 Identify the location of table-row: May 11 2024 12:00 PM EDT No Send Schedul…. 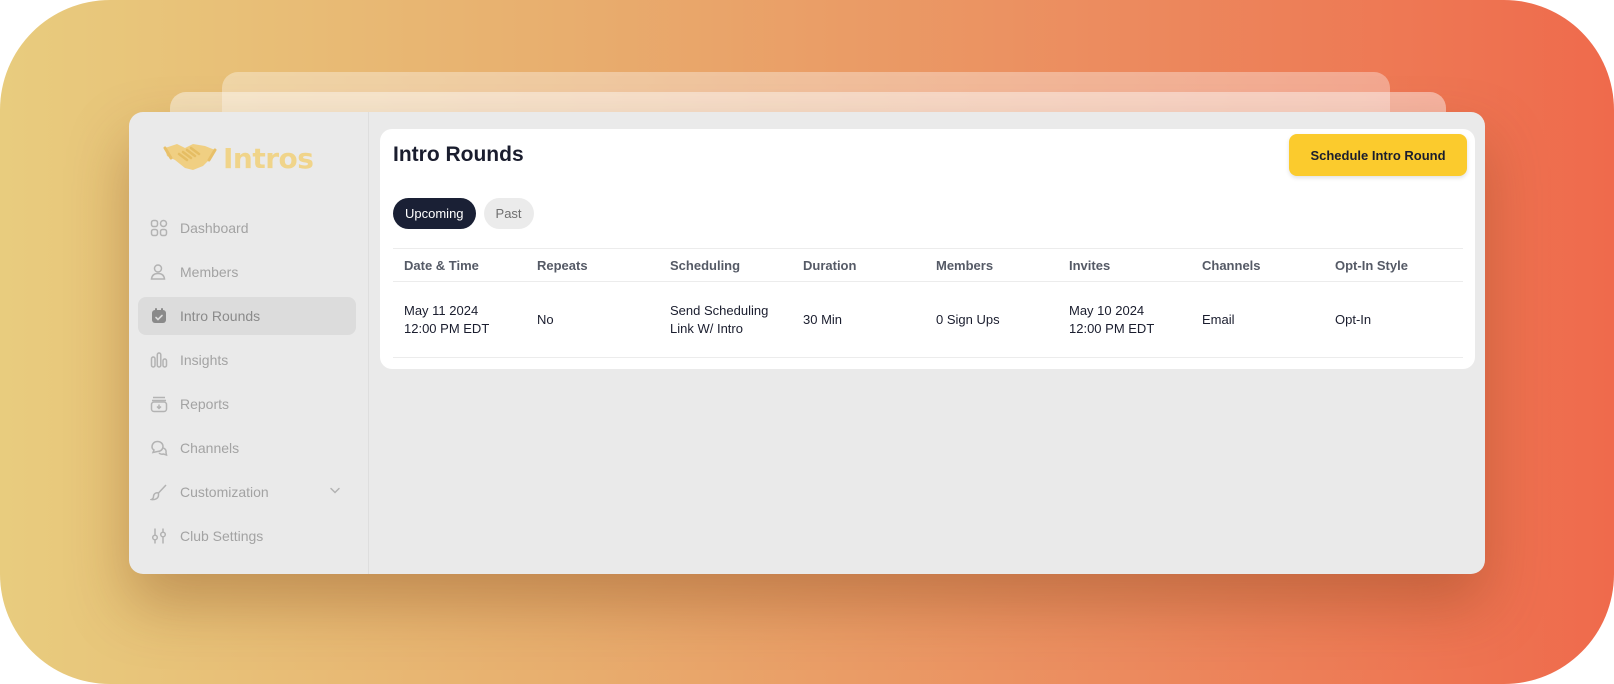
(928, 320).